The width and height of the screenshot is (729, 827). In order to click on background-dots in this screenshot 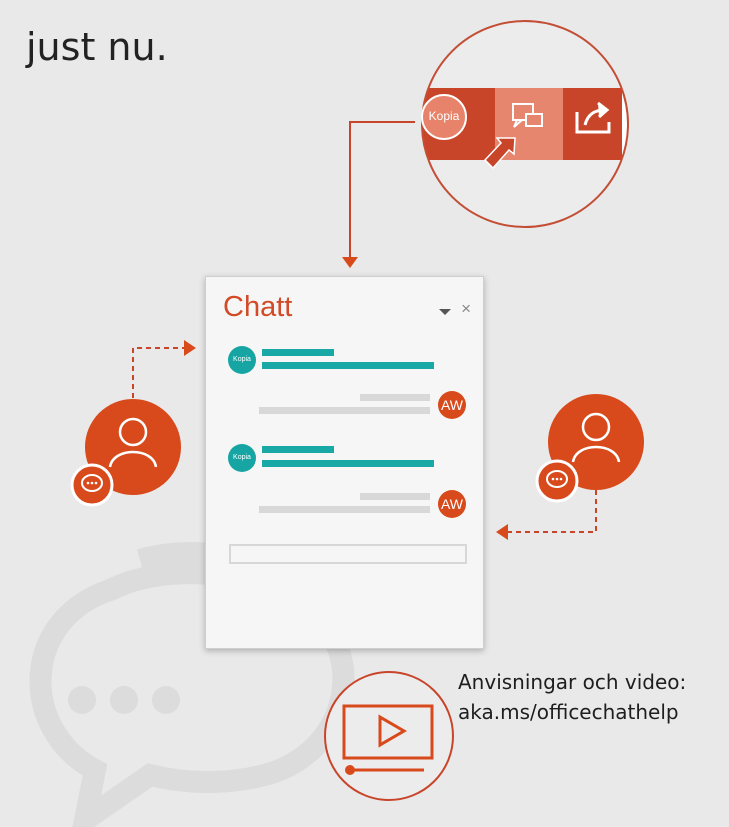, I will do `click(124, 700)`.